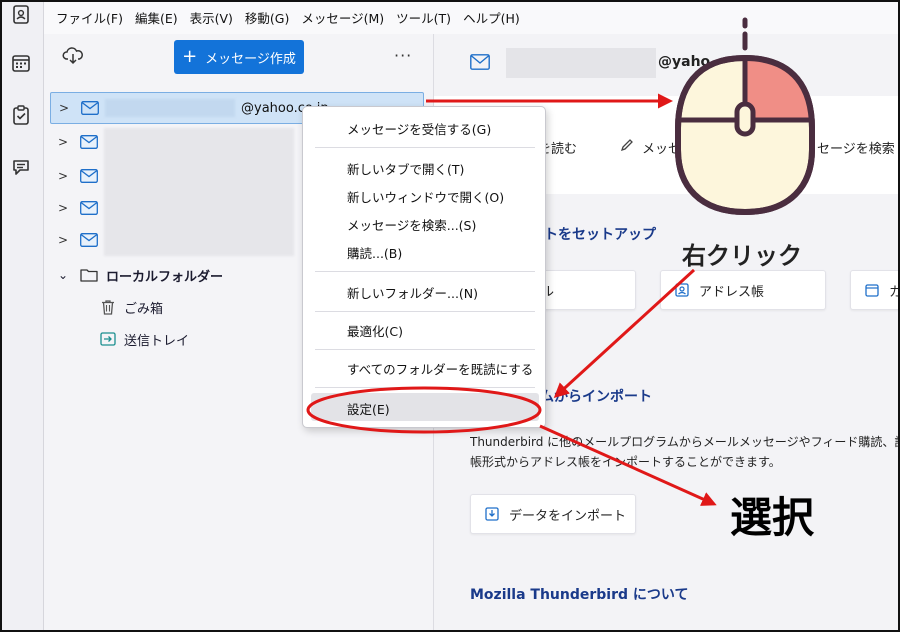 The width and height of the screenshot is (900, 632). What do you see at coordinates (596, 397) in the screenshot?
I see `import-section-title: ムからインポート` at bounding box center [596, 397].